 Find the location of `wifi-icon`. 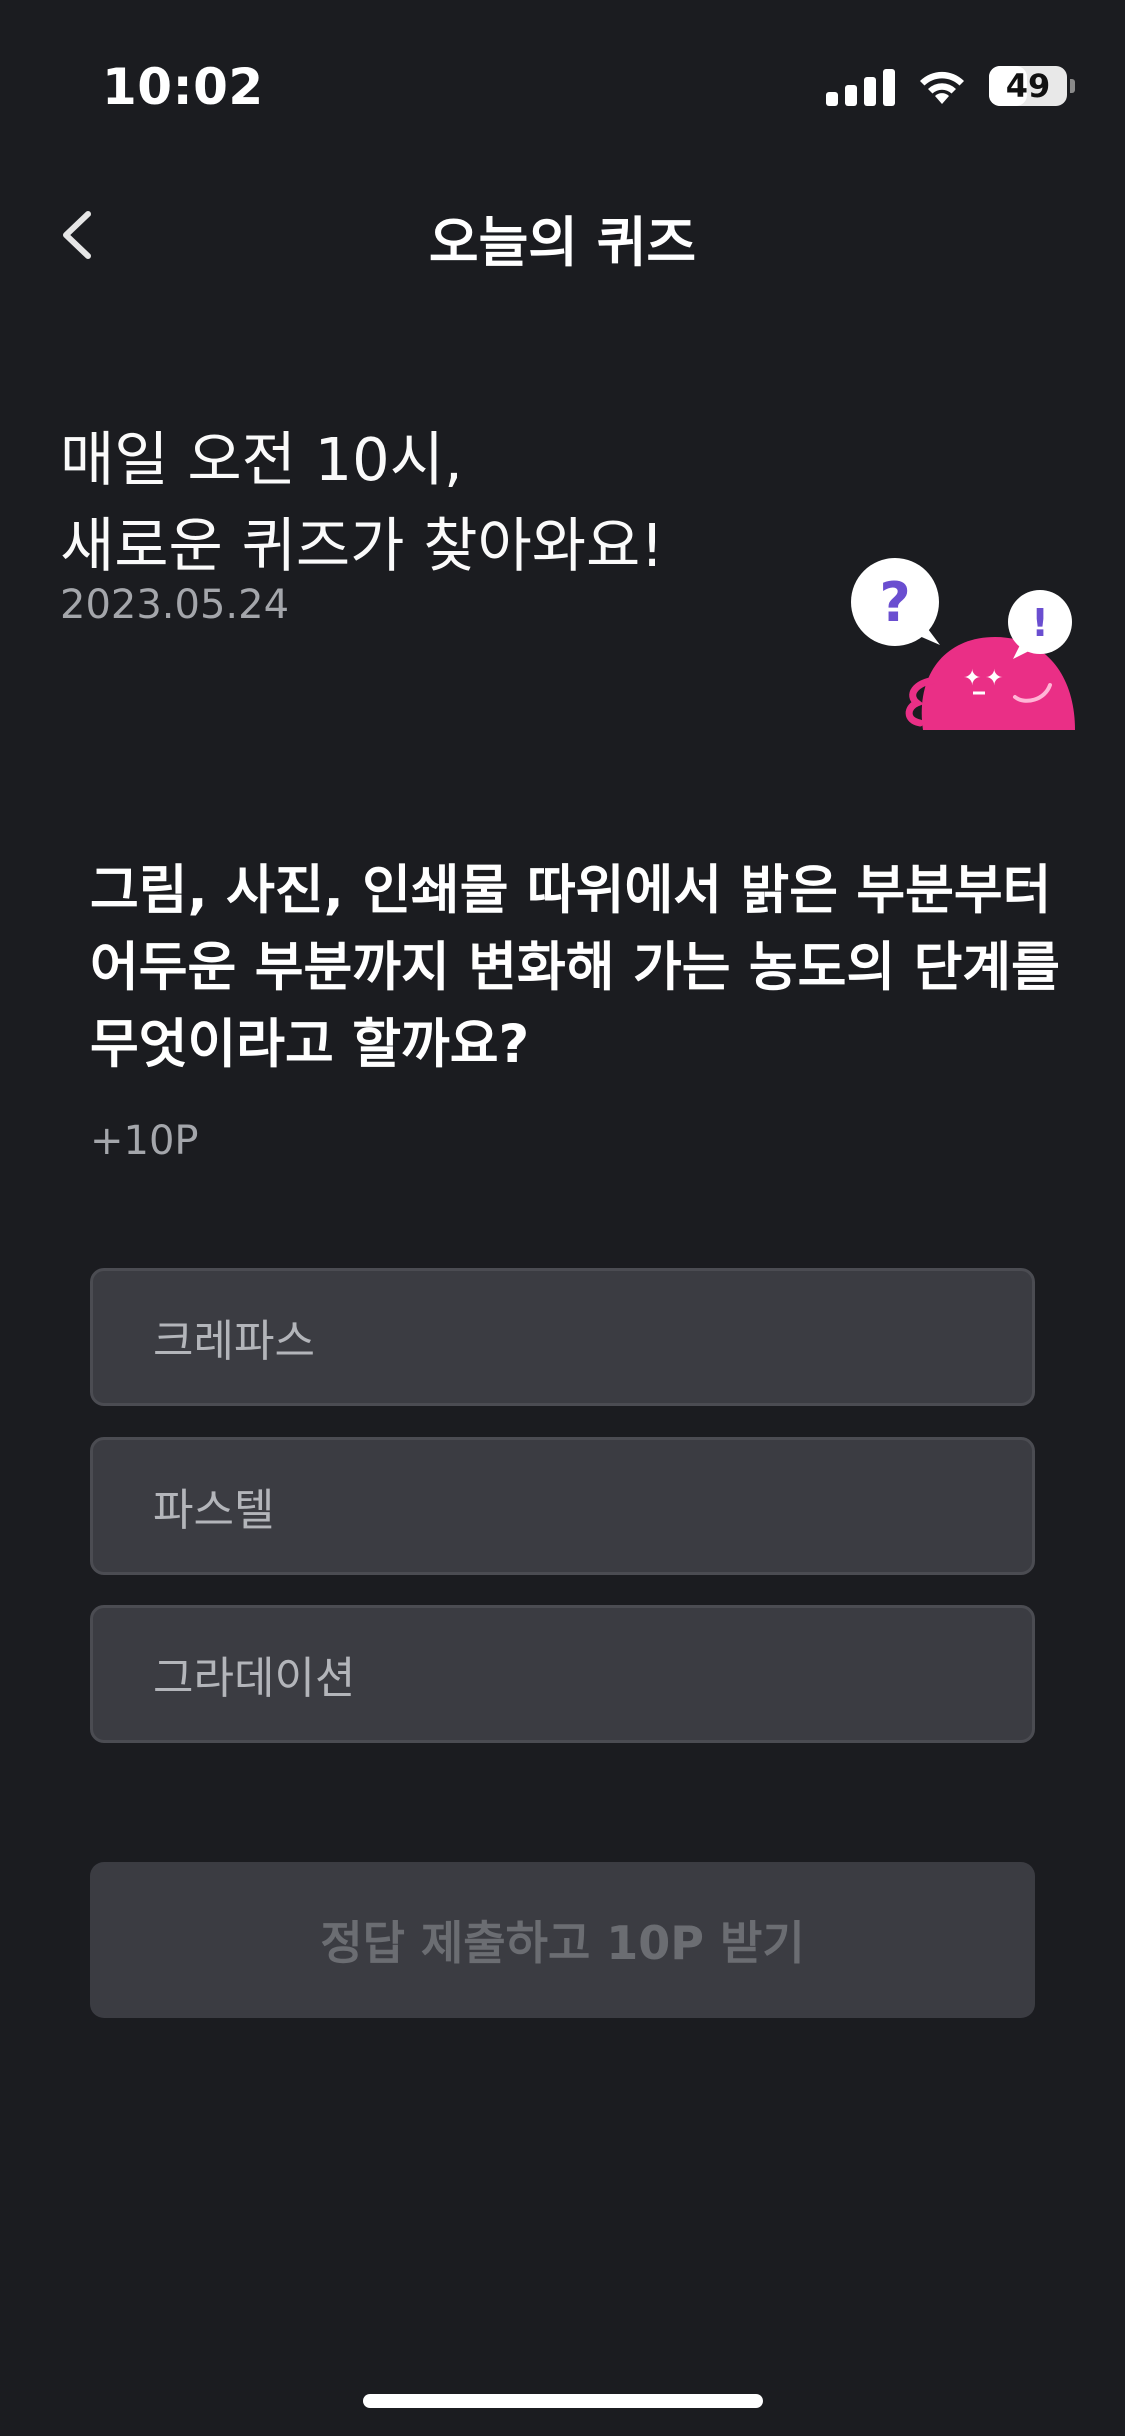

wifi-icon is located at coordinates (942, 87).